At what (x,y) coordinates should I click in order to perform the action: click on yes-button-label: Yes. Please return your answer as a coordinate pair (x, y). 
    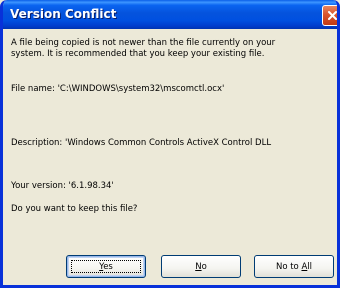
    Looking at the image, I should click on (106, 267).